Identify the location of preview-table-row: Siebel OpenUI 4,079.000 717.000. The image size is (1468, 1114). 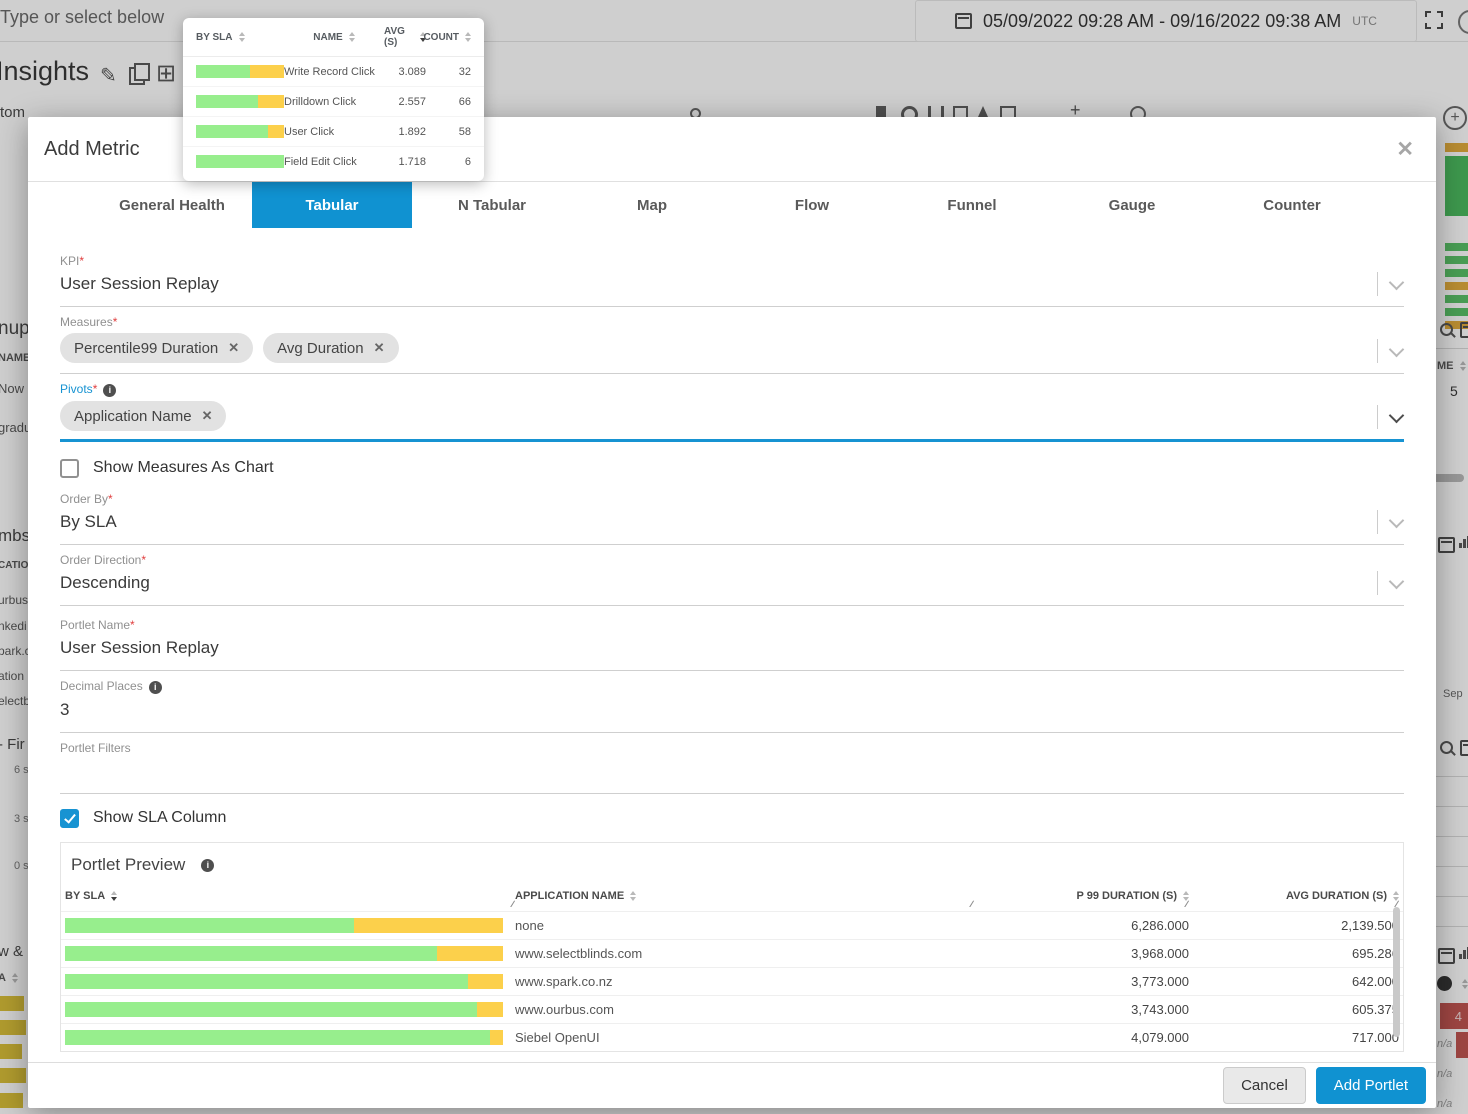
(732, 1037).